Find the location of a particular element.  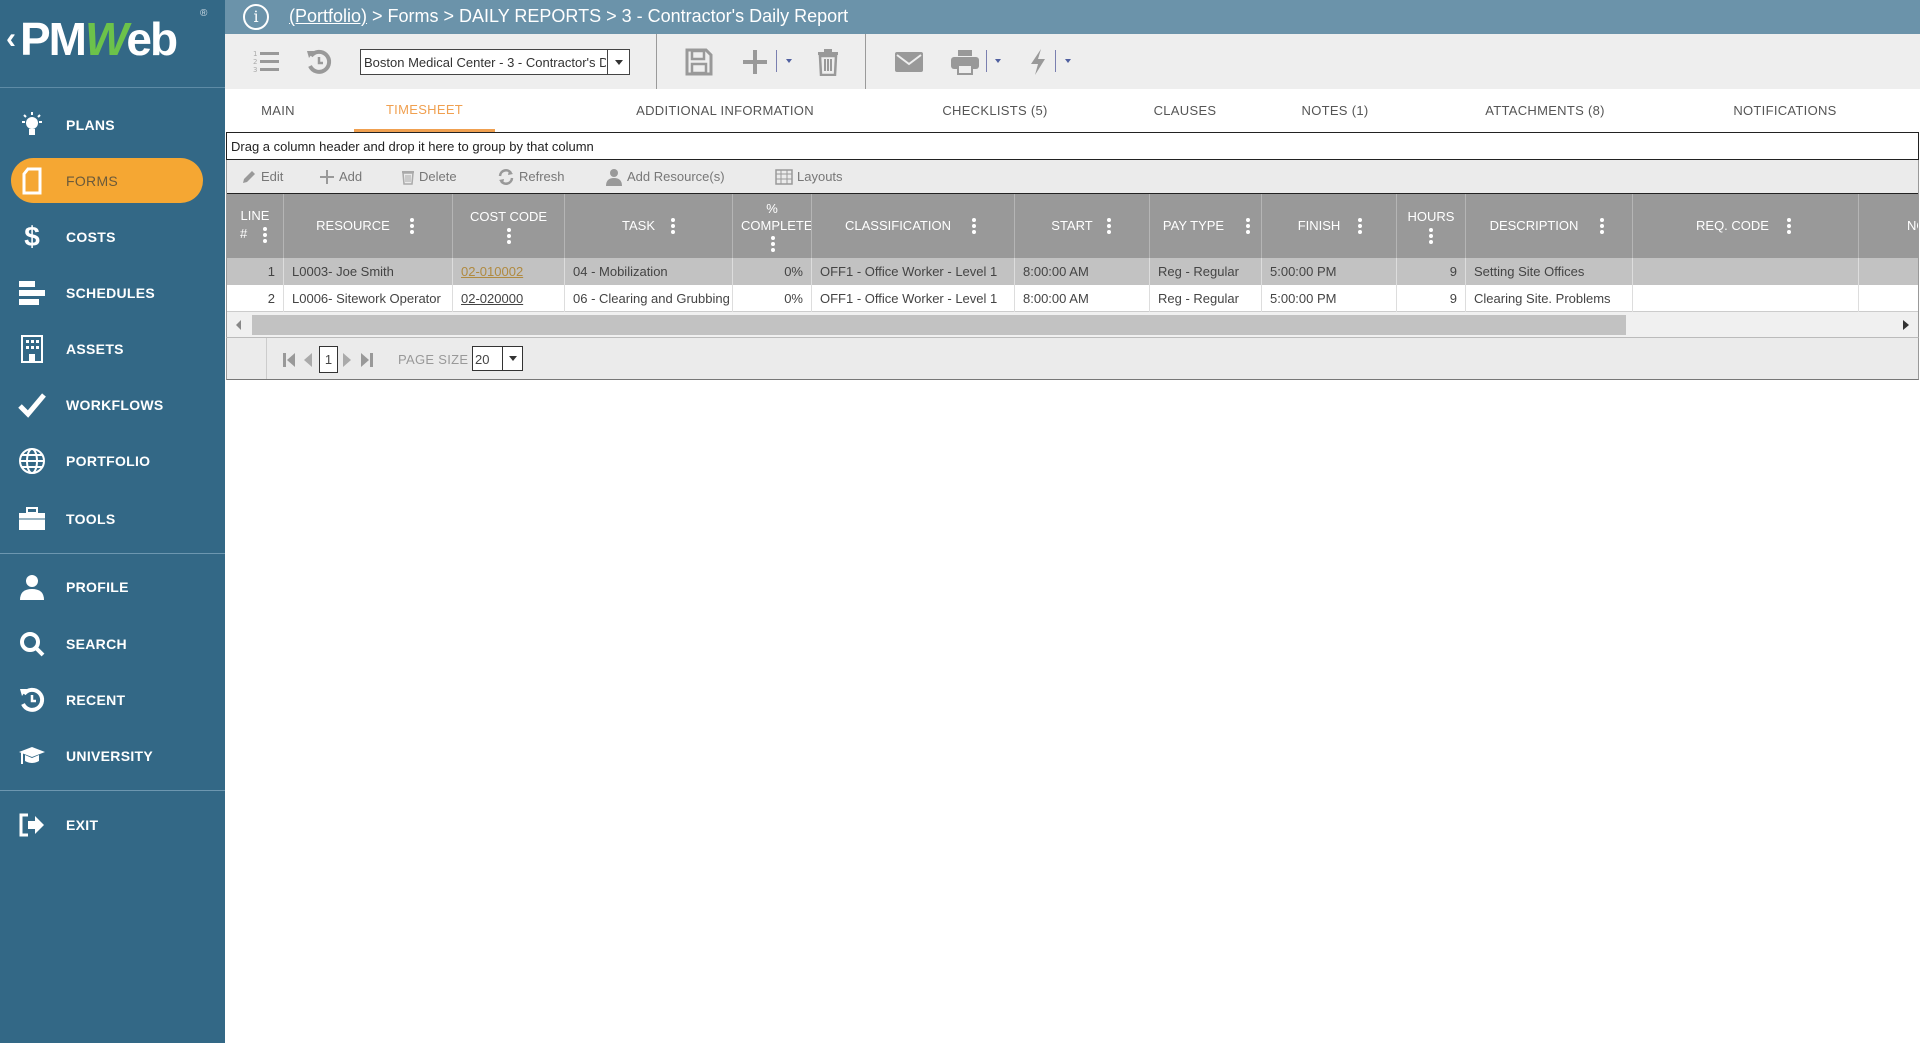

sidebar-item-forms: FORMS is located at coordinates (112, 181).